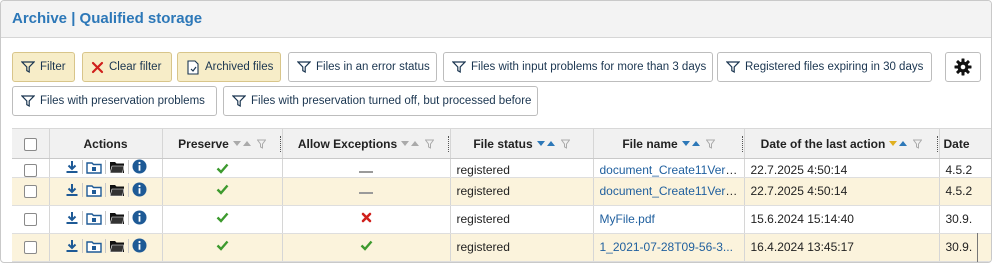 The height and width of the screenshot is (263, 992). Describe the element at coordinates (105, 143) in the screenshot. I see `header-actions: Actions` at that location.